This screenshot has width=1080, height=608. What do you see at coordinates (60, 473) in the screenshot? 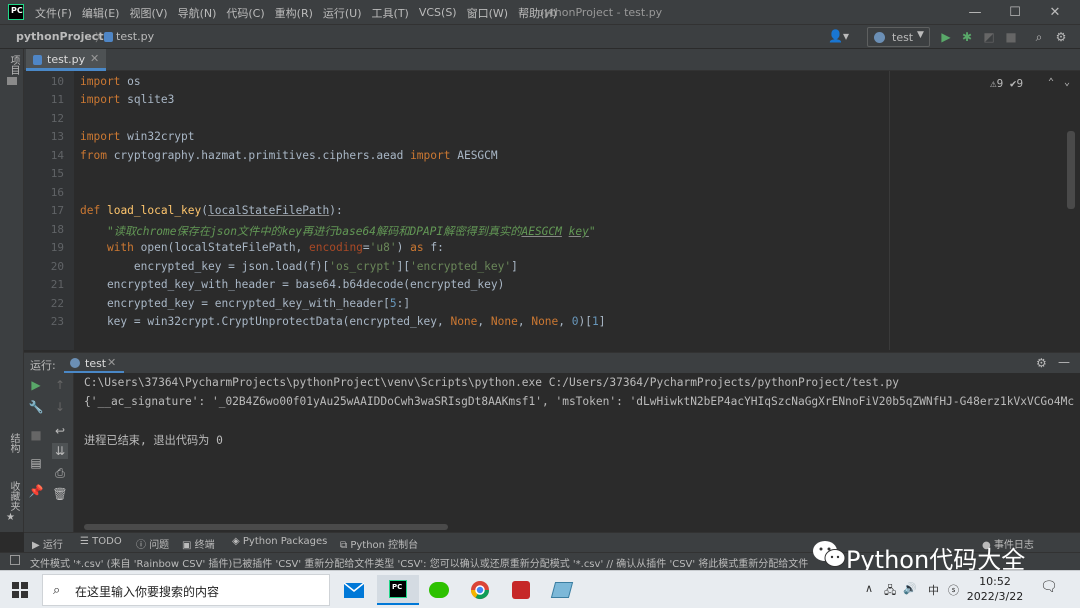
I see `print-icon: ⎙` at bounding box center [60, 473].